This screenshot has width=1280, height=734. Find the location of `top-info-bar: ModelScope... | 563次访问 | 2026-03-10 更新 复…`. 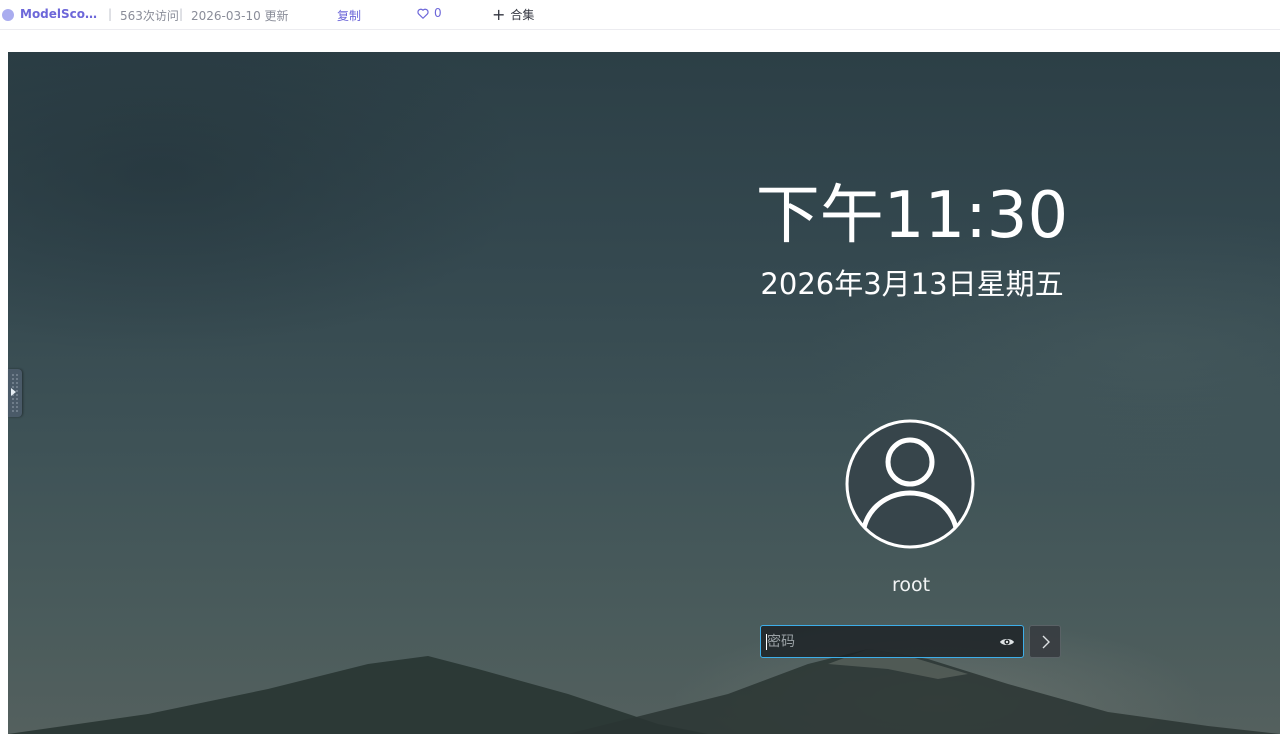

top-info-bar: ModelScope... | 563次访问 | 2026-03-10 更新 复… is located at coordinates (640, 15).